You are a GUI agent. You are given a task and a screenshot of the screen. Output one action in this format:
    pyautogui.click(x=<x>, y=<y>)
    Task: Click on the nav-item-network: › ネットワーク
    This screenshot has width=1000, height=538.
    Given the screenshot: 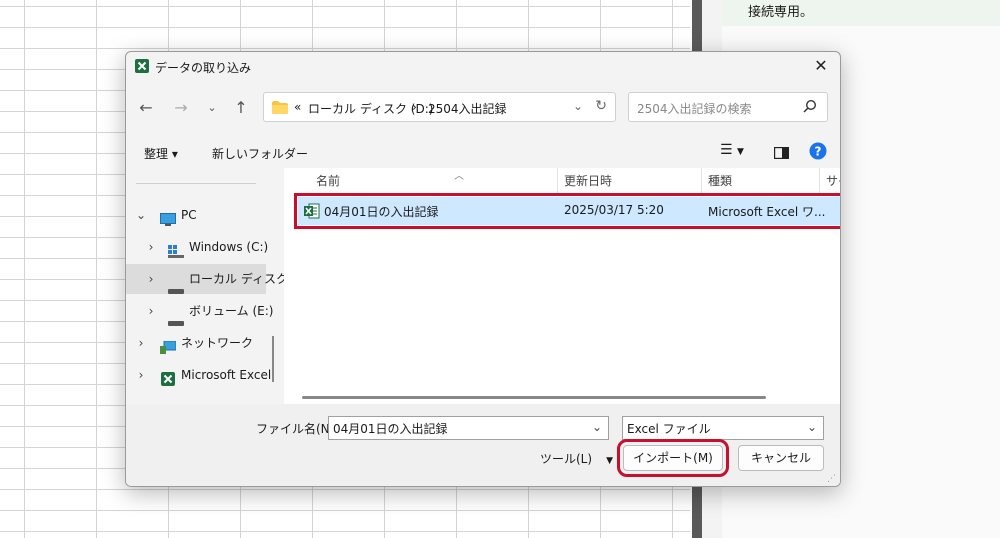 What is the action you would take?
    pyautogui.click(x=196, y=343)
    